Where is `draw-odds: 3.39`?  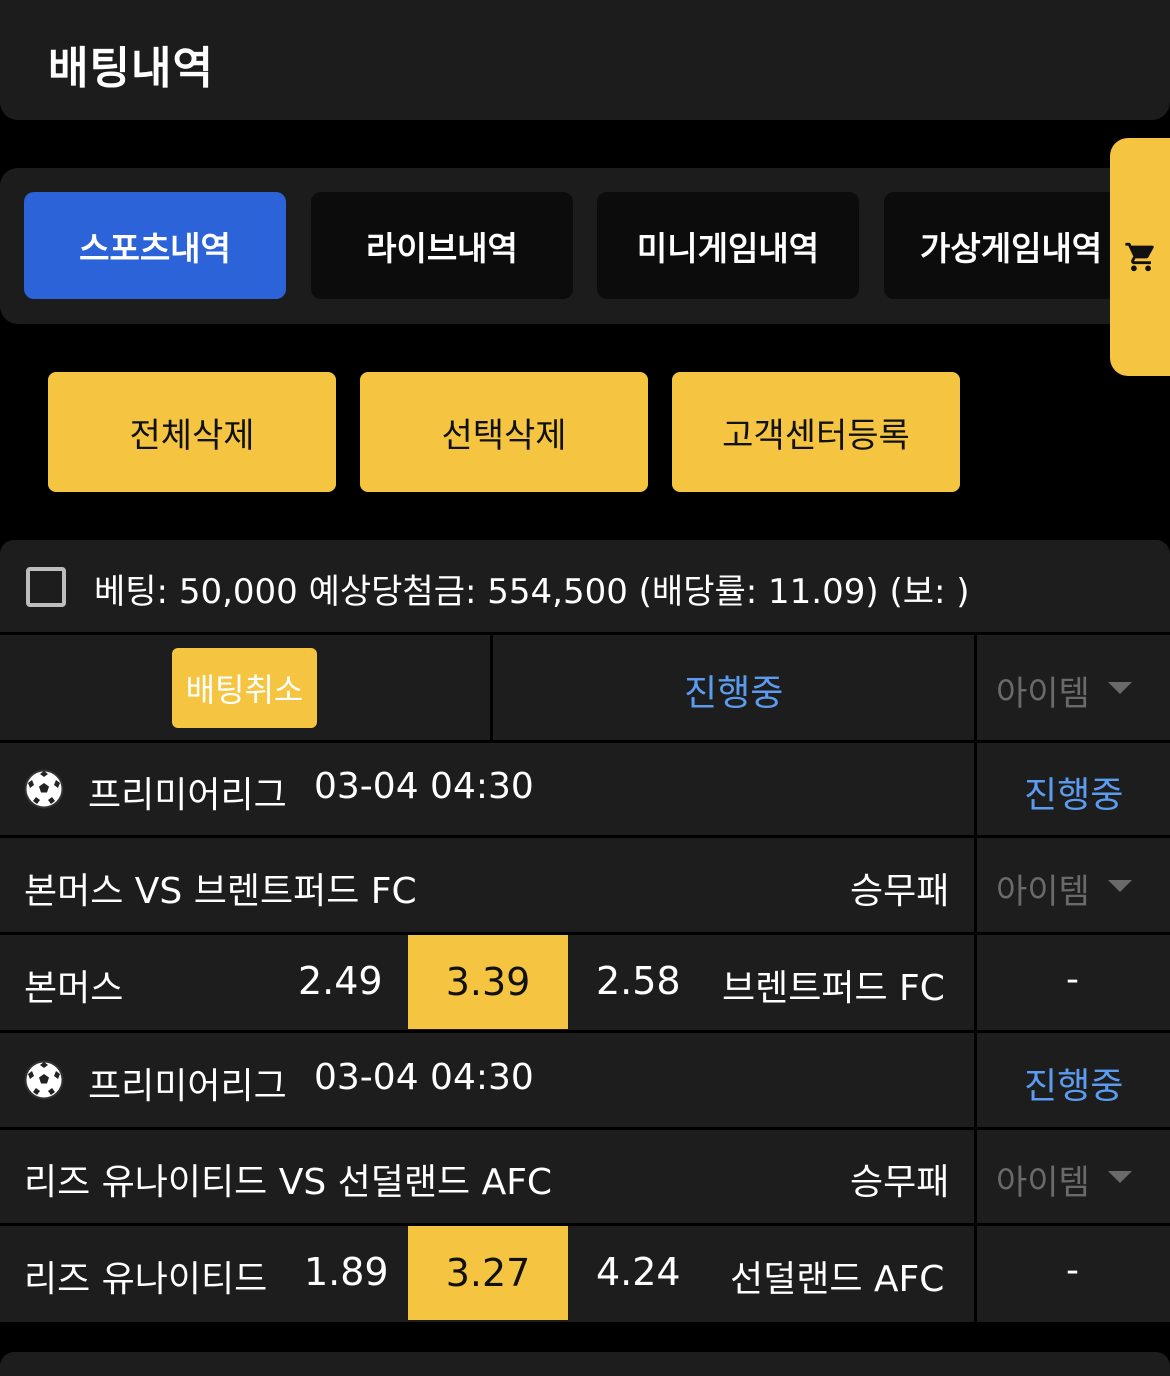
draw-odds: 3.39 is located at coordinates (488, 982).